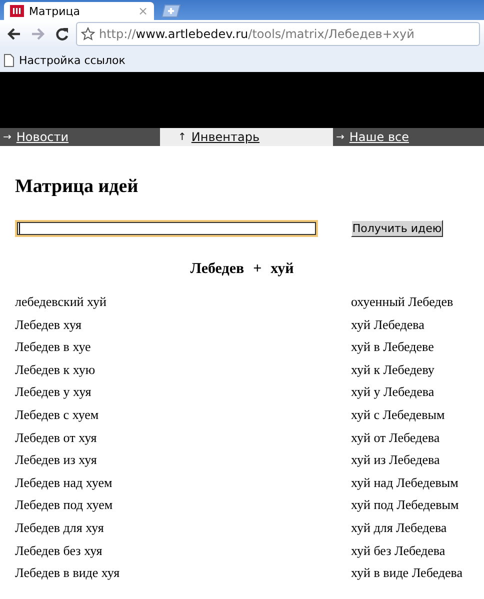 The width and height of the screenshot is (484, 599). What do you see at coordinates (393, 370) in the screenshot?
I see `idea-phrase: хуй к Лебедеву` at bounding box center [393, 370].